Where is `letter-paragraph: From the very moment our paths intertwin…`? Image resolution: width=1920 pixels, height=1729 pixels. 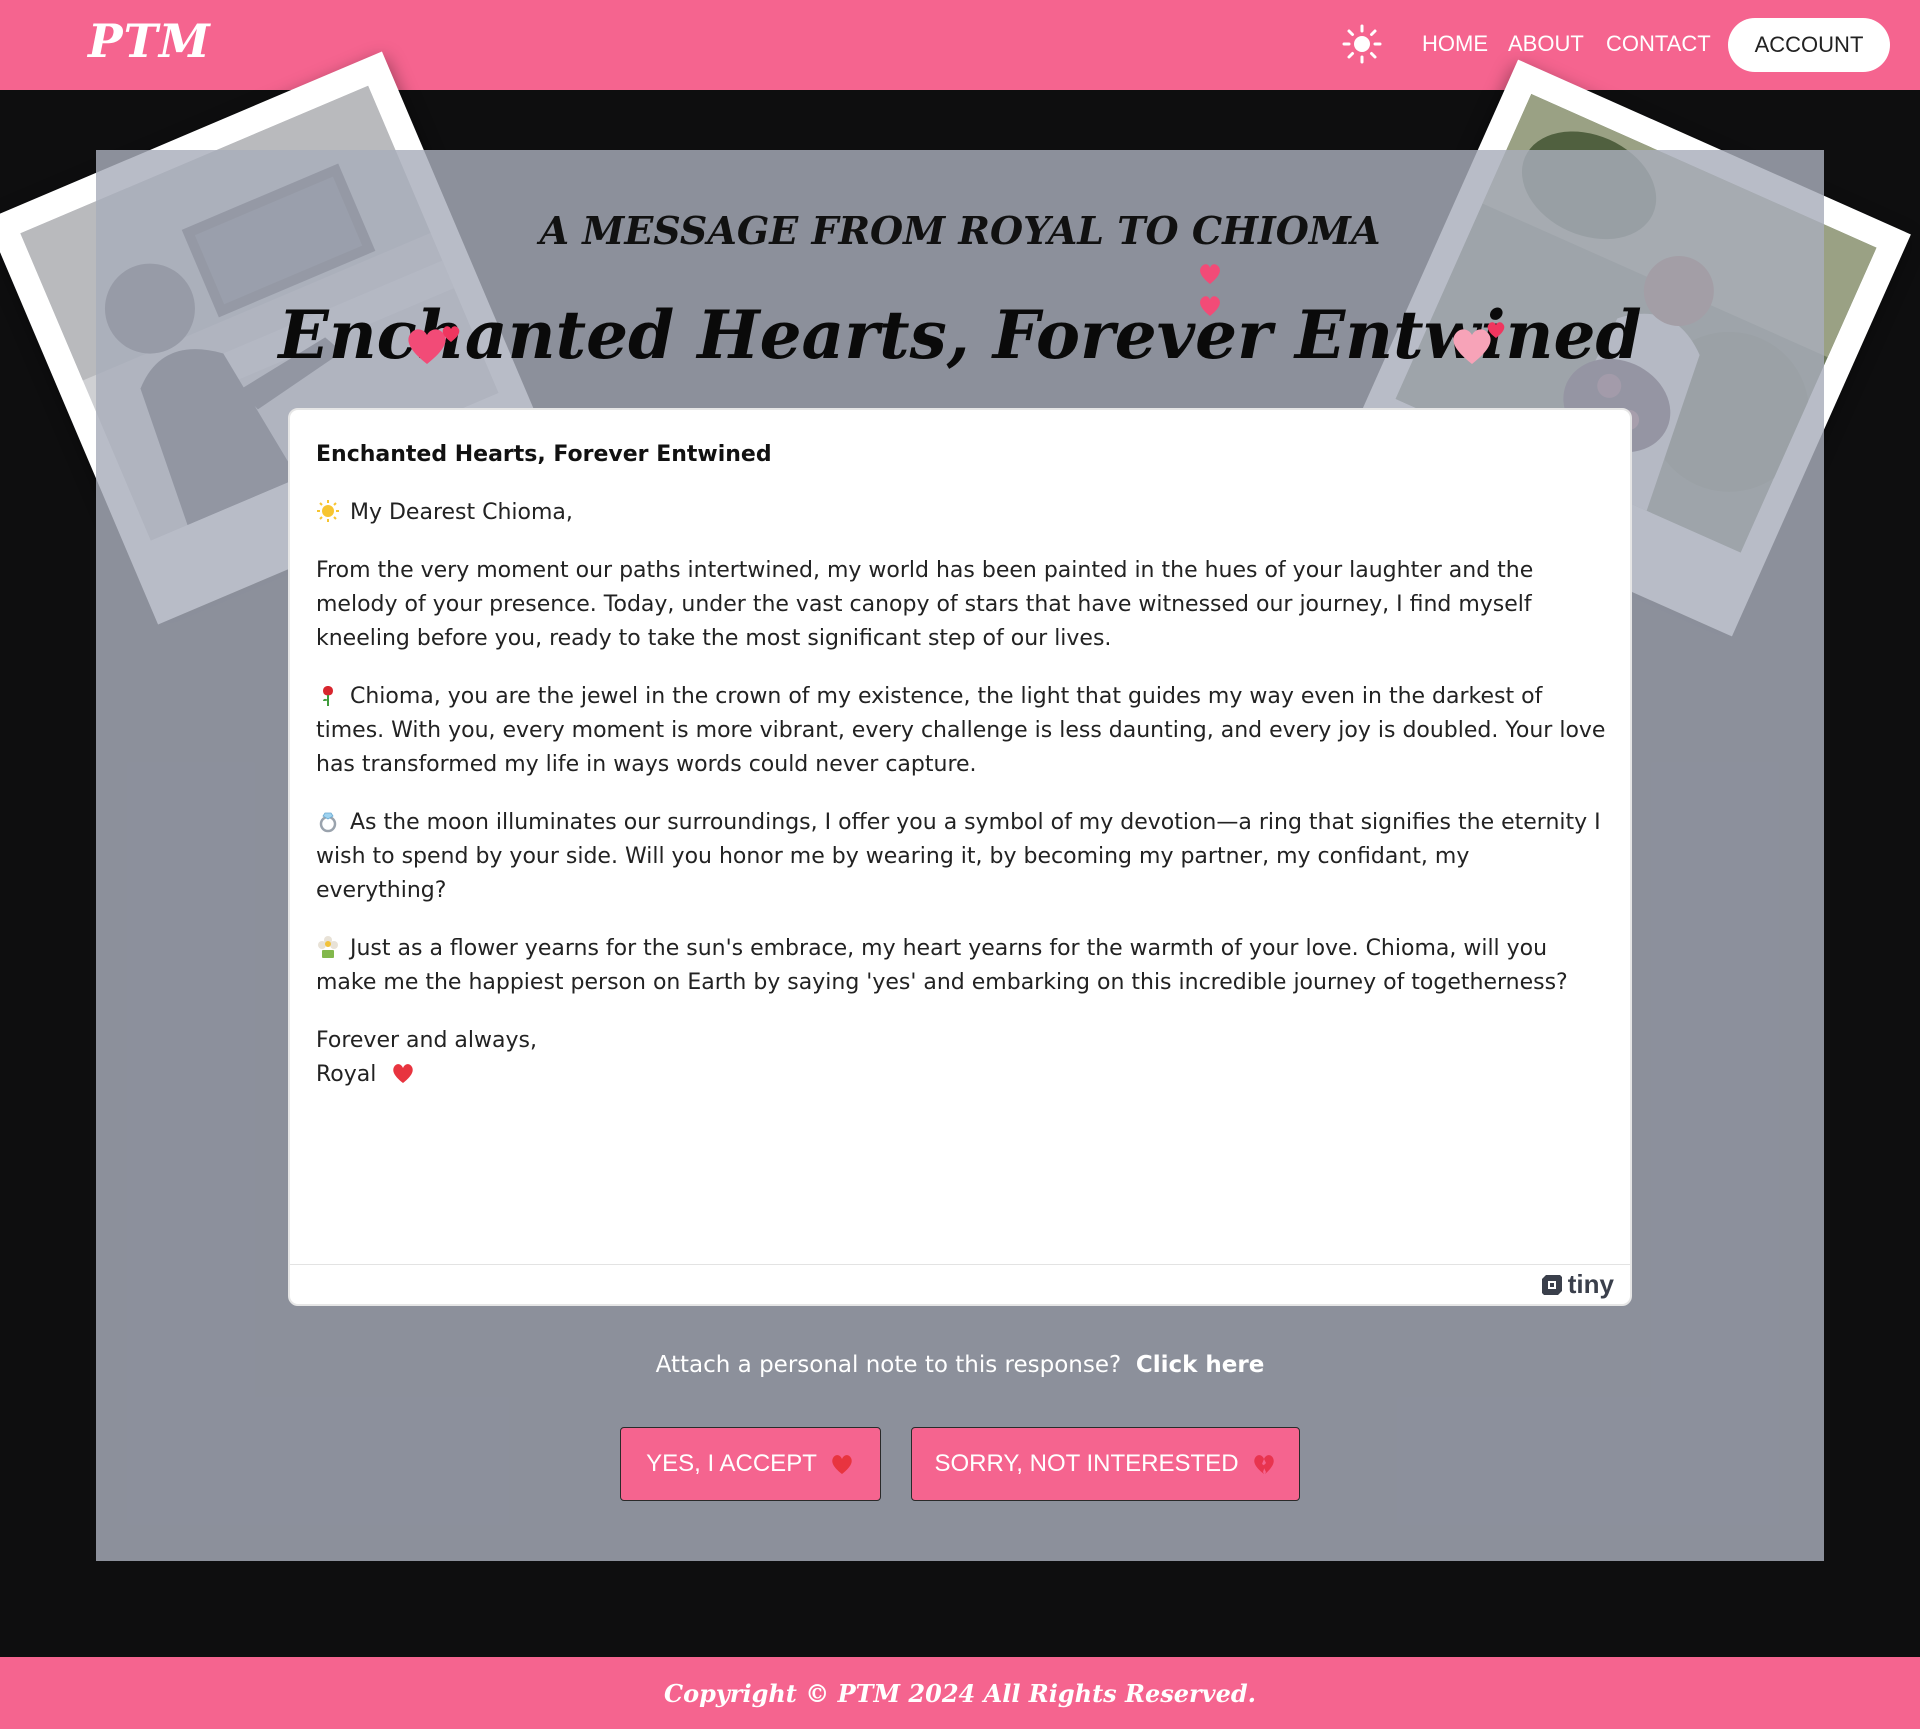 letter-paragraph: From the very moment our paths intertwin… is located at coordinates (925, 604).